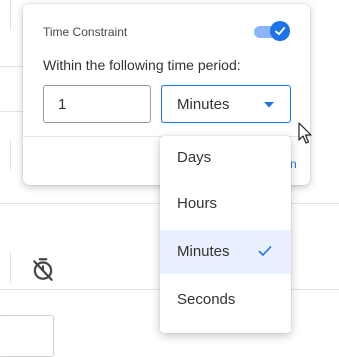  I want to click on toggle-thumb, so click(280, 31).